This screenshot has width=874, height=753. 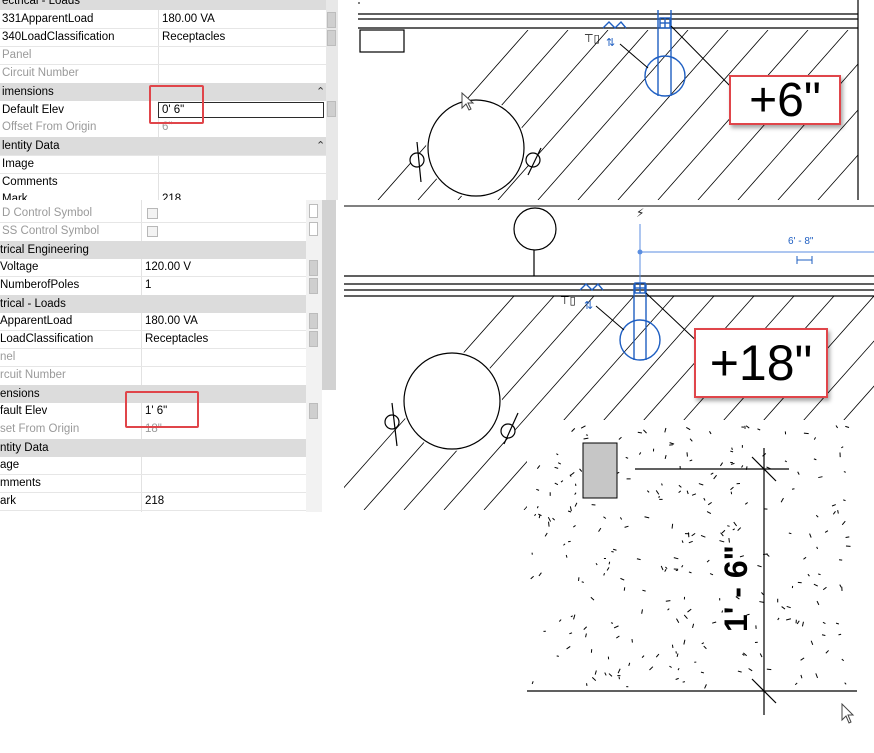 What do you see at coordinates (161, 250) in the screenshot?
I see `category-electrical-engineering: trical Engineering ⌃` at bounding box center [161, 250].